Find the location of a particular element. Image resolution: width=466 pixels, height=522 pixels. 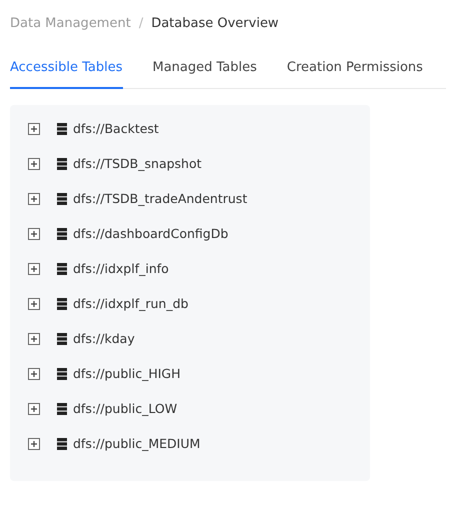

tree-item: dfs://public_MEDIUM is located at coordinates (136, 443).